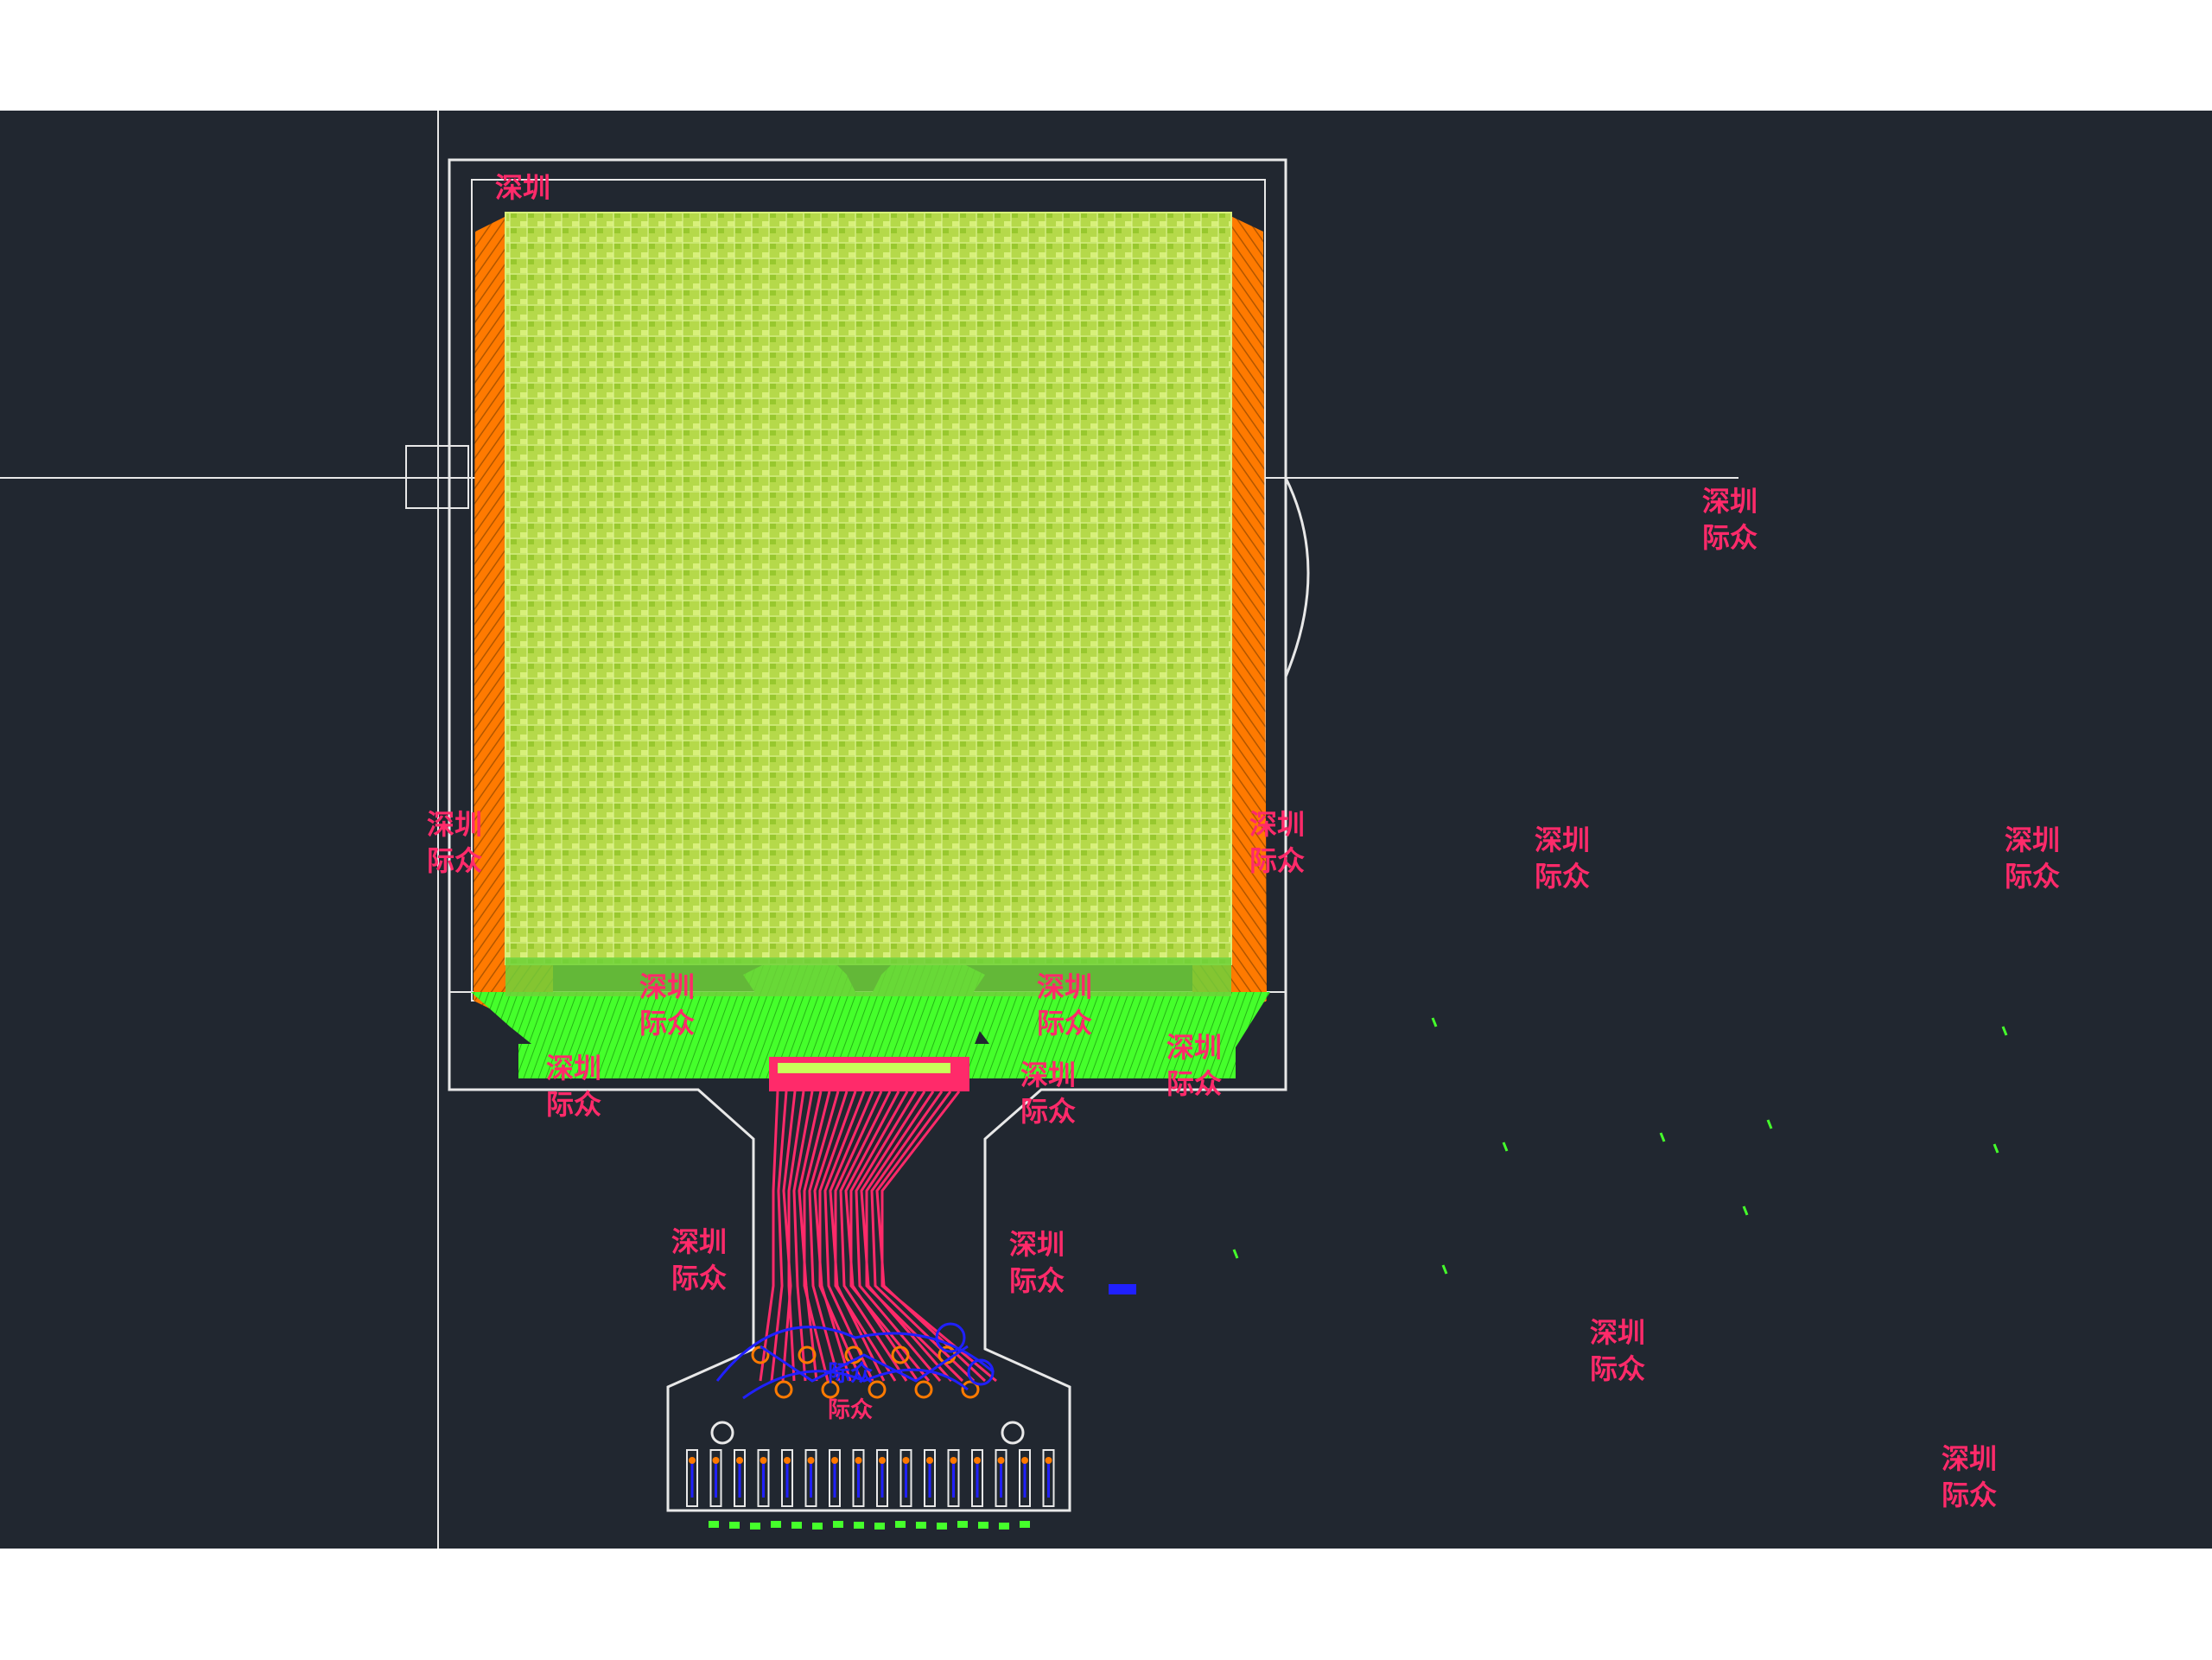 The width and height of the screenshot is (2212, 1660). Describe the element at coordinates (869, 1074) in the screenshot. I see `connector-pad-row` at that location.